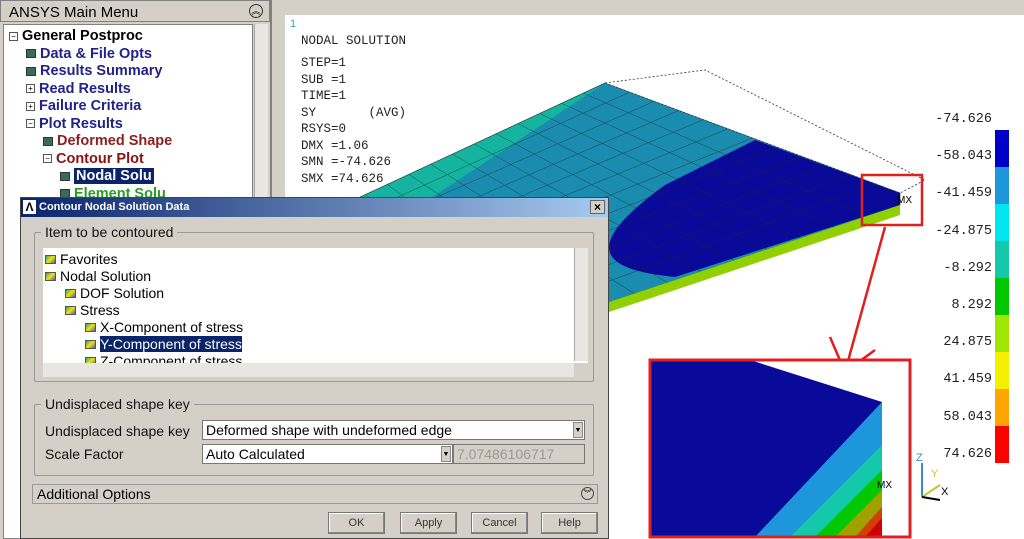 The image size is (1024, 539). I want to click on list-item: Stress, so click(92, 310).